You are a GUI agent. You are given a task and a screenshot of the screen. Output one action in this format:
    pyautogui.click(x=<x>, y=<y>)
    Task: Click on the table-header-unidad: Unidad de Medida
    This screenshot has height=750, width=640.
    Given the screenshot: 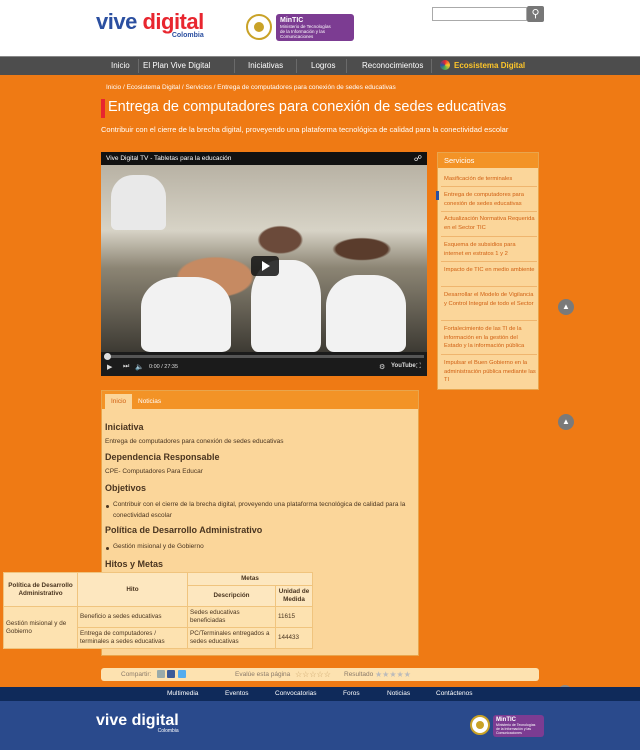 What is the action you would take?
    pyautogui.click(x=294, y=596)
    